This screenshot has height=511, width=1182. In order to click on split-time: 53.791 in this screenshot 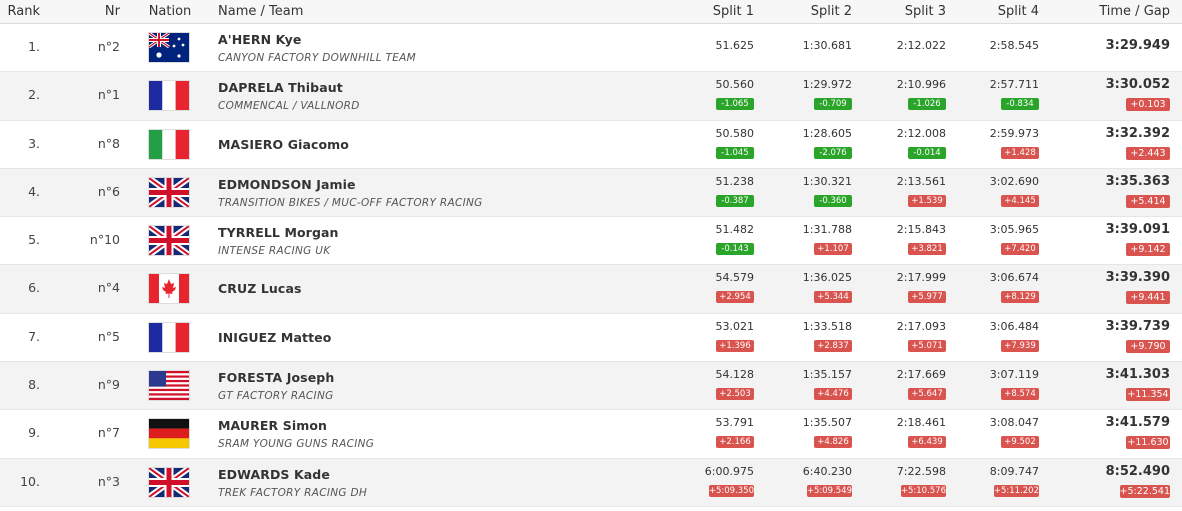, I will do `click(735, 423)`.